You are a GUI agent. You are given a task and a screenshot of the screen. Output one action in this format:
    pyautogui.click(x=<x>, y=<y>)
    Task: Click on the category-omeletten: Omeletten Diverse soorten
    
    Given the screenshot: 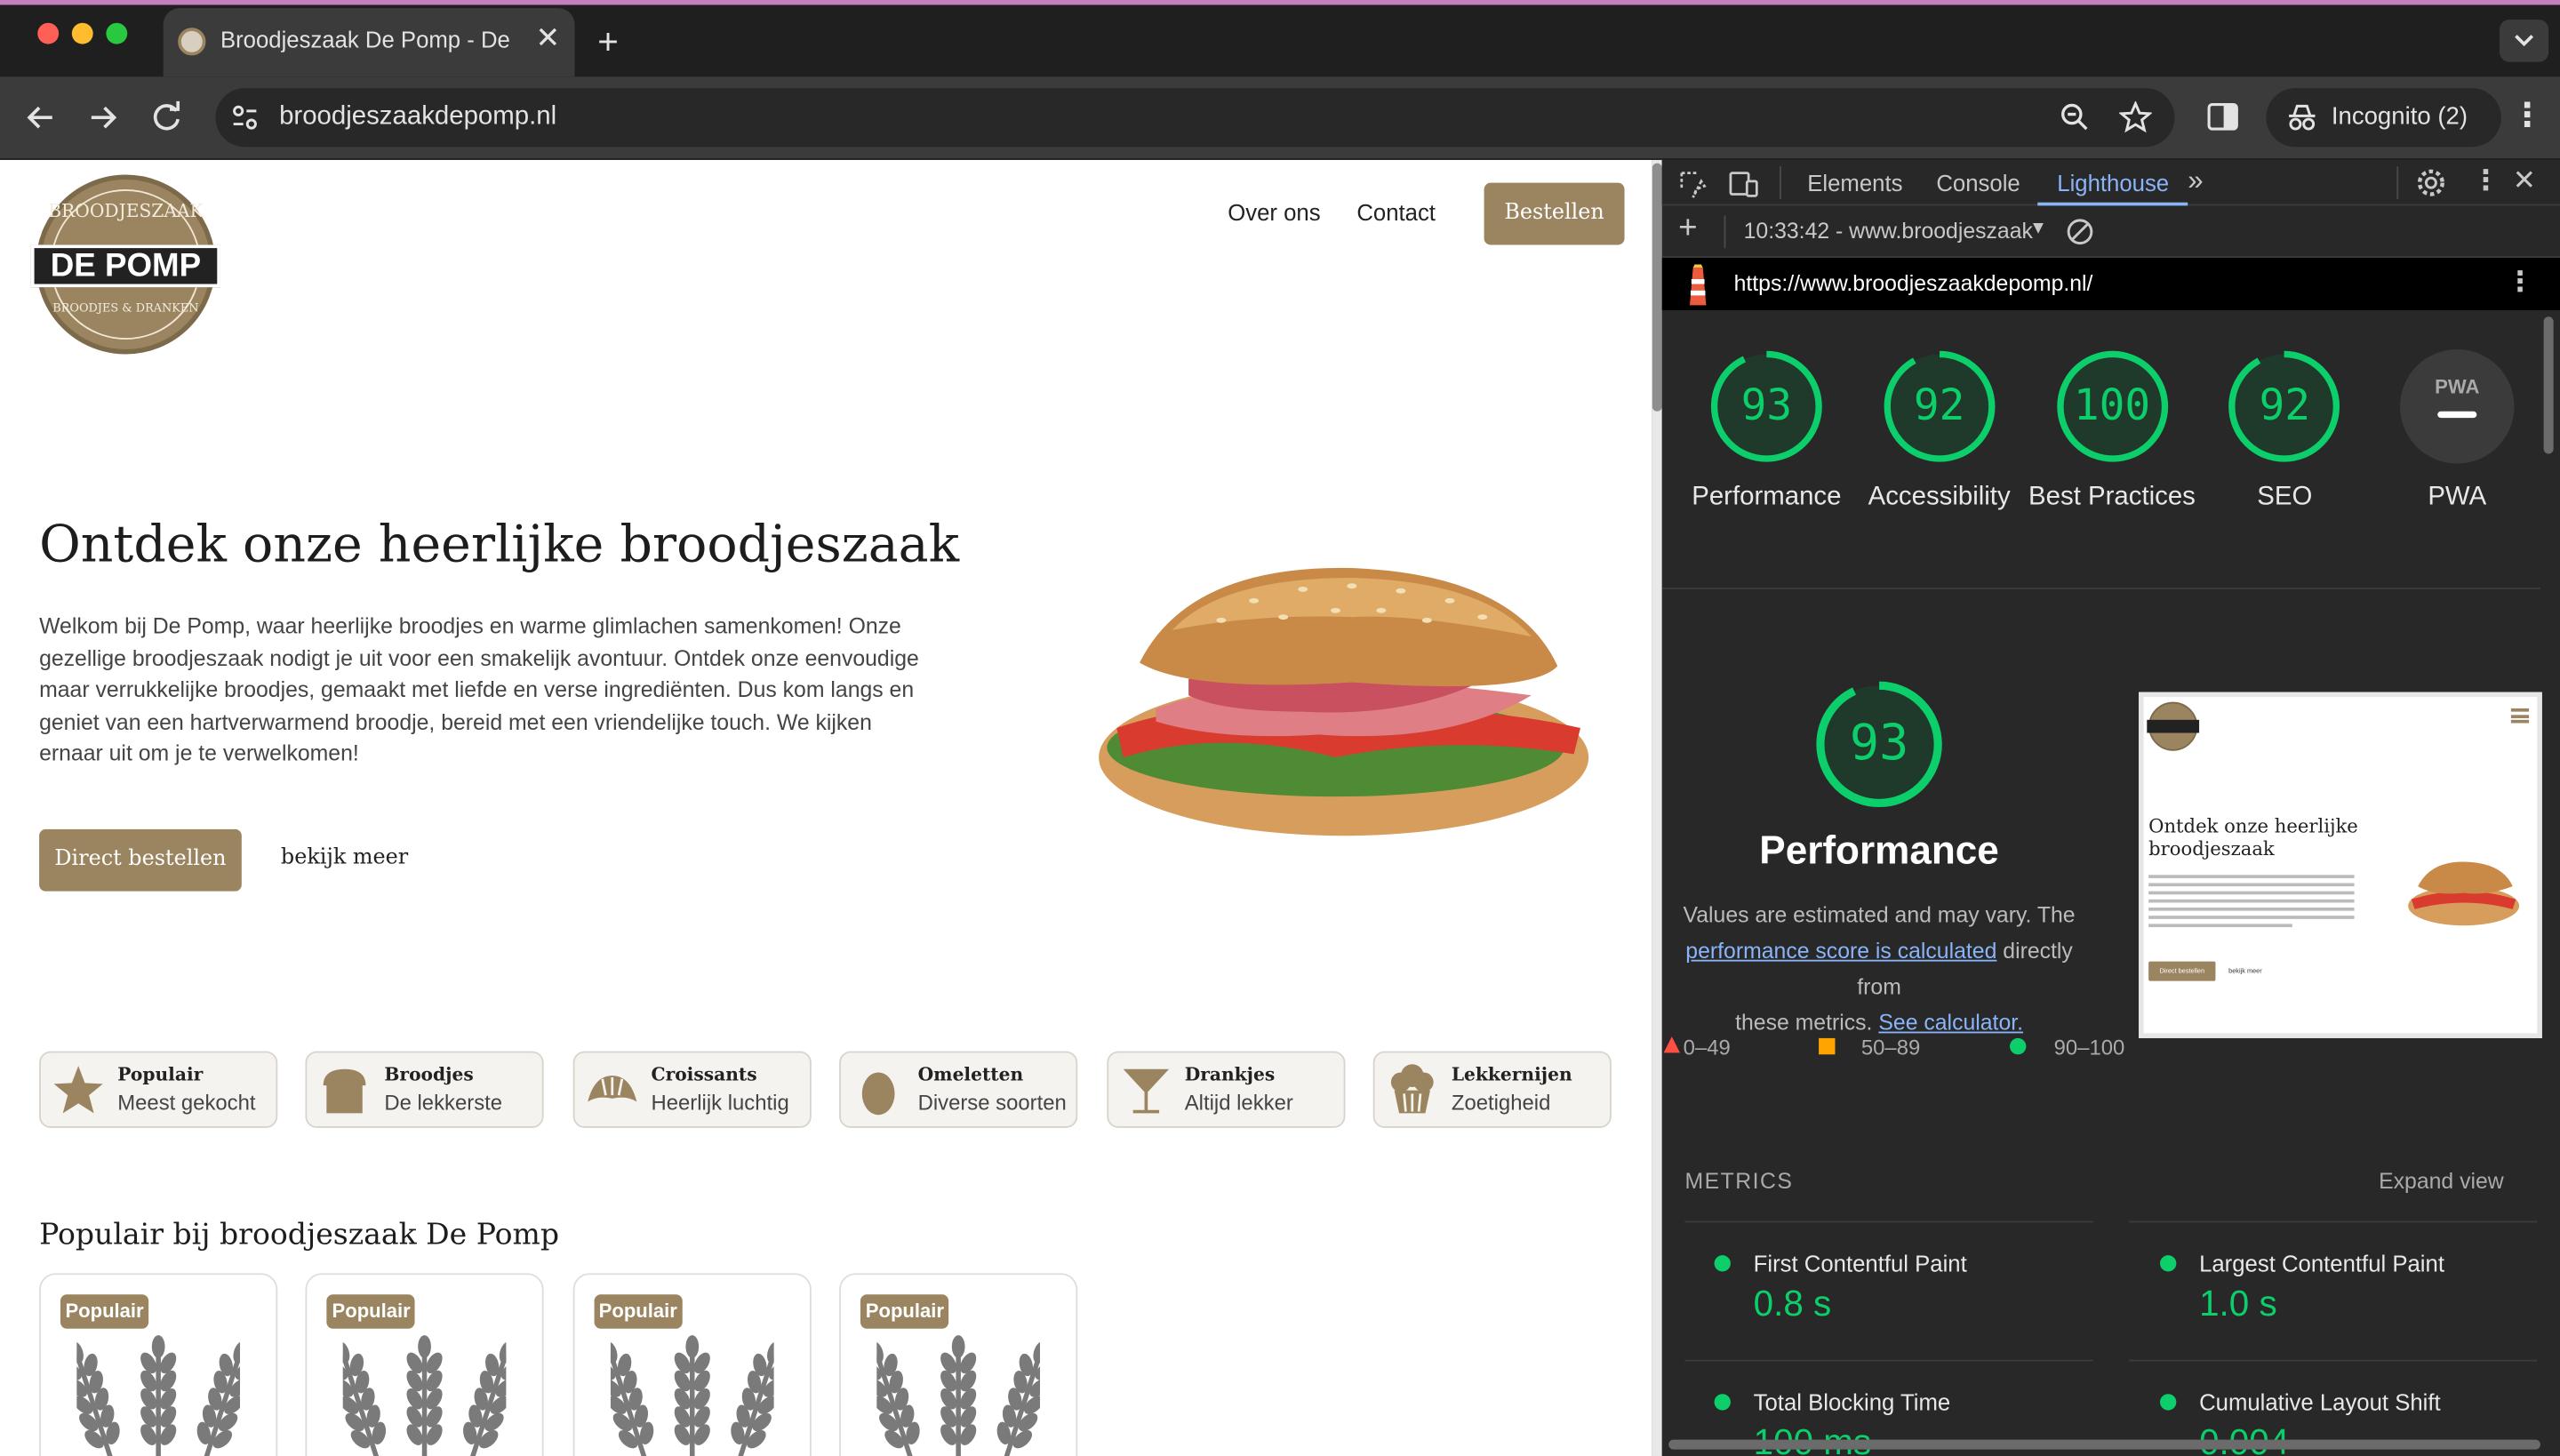 What is the action you would take?
    pyautogui.click(x=958, y=1089)
    